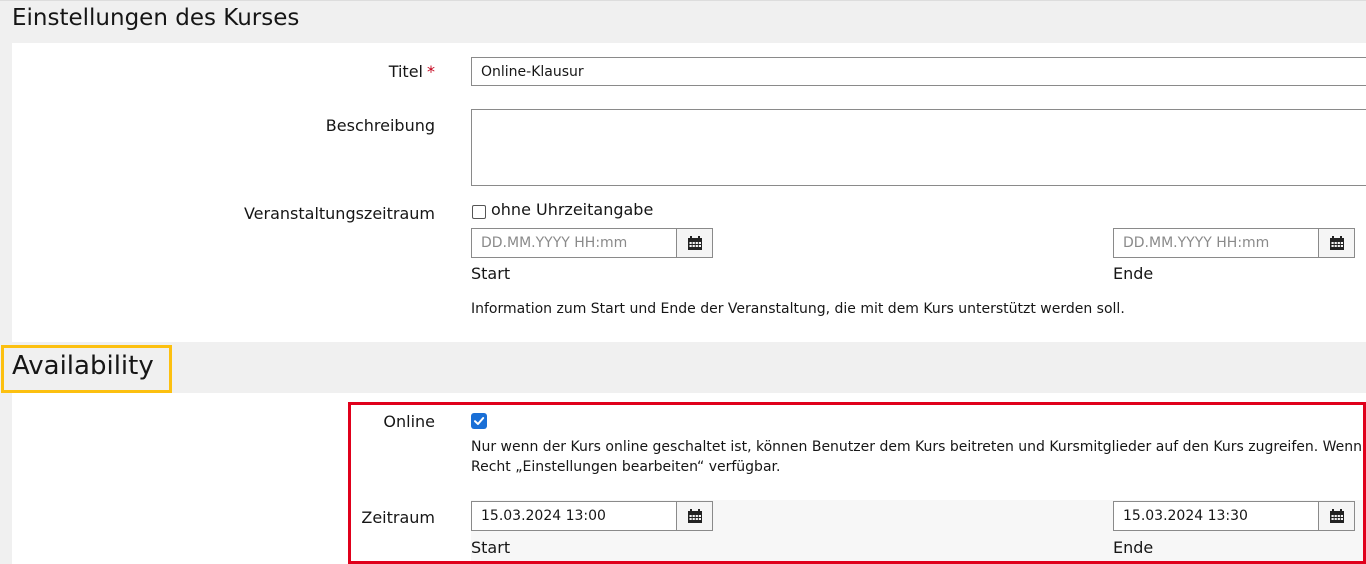 Image resolution: width=1366 pixels, height=564 pixels. What do you see at coordinates (380, 125) in the screenshot?
I see `description-label: Beschreibung` at bounding box center [380, 125].